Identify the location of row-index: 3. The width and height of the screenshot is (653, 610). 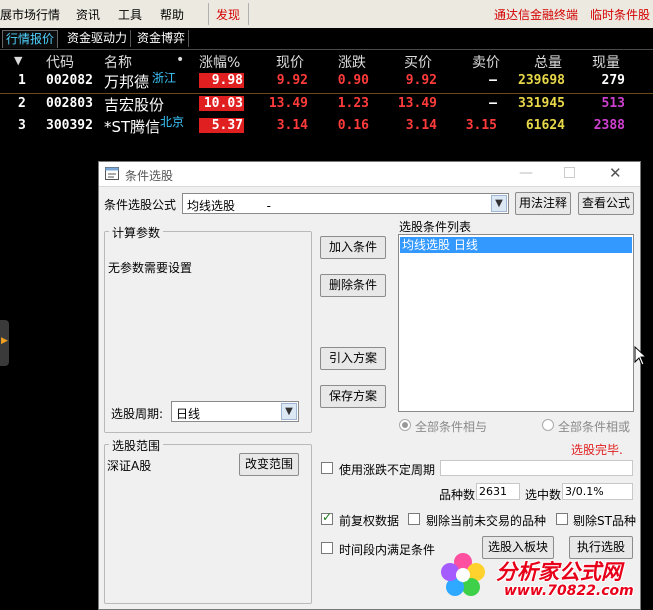
(22, 125).